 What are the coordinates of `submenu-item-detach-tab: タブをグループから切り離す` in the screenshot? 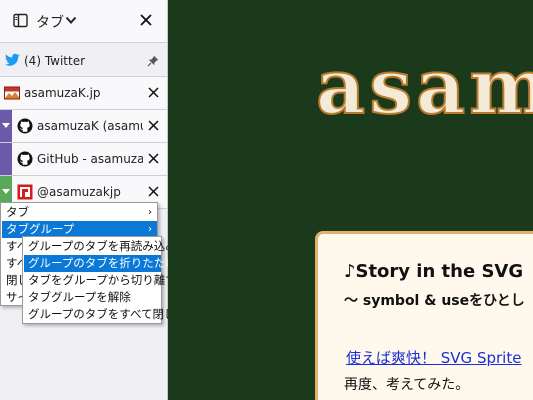 It's located at (100, 280).